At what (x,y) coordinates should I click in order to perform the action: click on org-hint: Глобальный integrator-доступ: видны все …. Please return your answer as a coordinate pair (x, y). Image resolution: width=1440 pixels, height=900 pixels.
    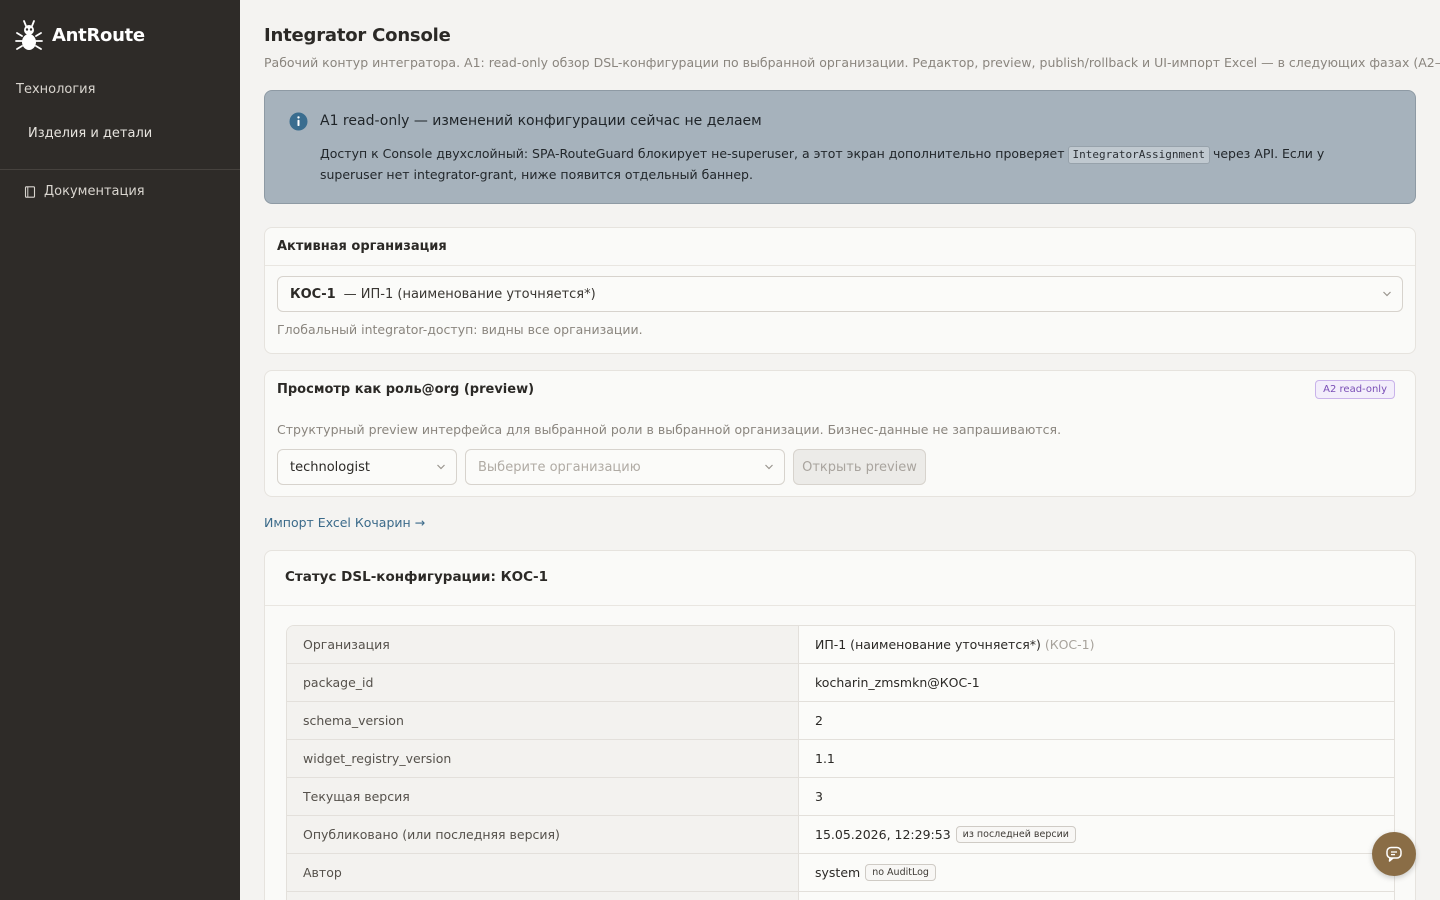
    Looking at the image, I should click on (460, 329).